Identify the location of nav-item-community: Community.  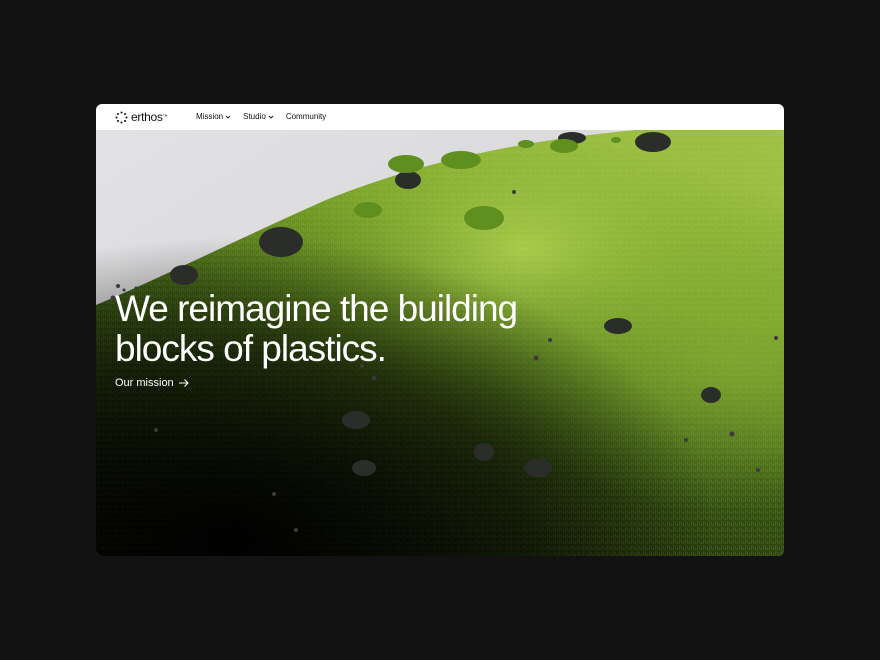
(306, 117).